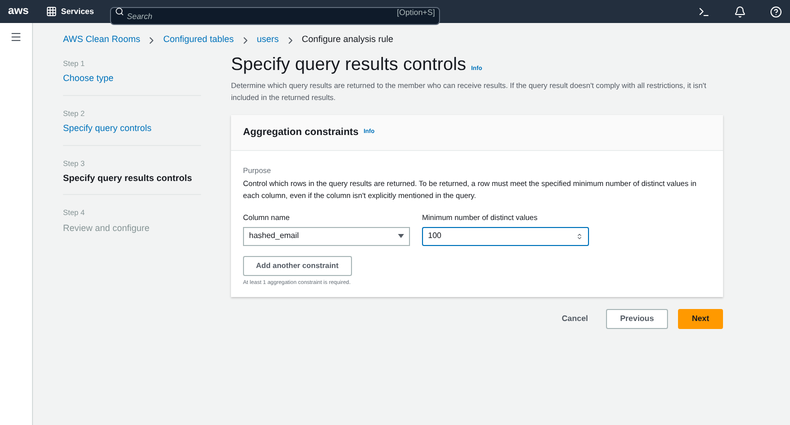 The width and height of the screenshot is (790, 425). I want to click on bell-icon, so click(740, 12).